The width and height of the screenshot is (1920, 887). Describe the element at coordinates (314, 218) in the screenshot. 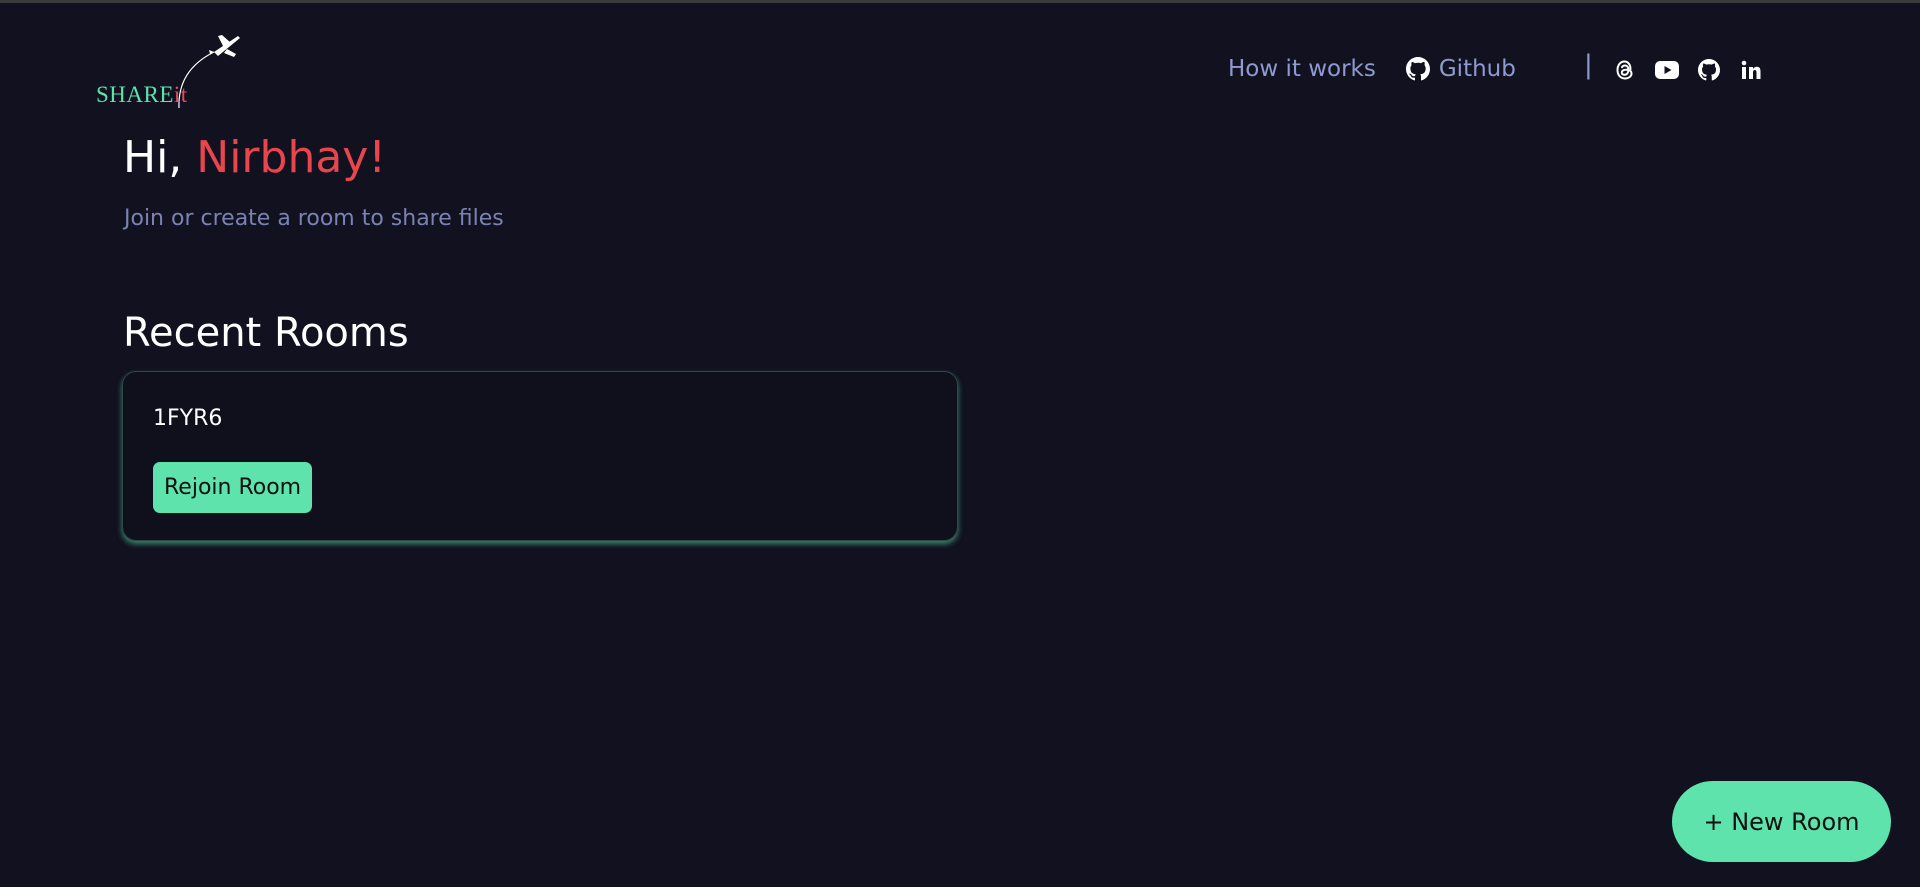

I see `greeting-subtitle: Join or create a room to share files` at that location.